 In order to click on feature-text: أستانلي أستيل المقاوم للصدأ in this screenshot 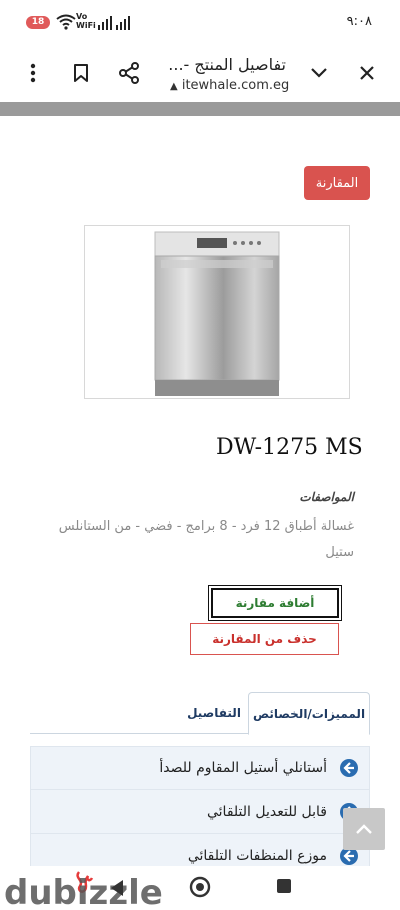, I will do `click(243, 768)`.